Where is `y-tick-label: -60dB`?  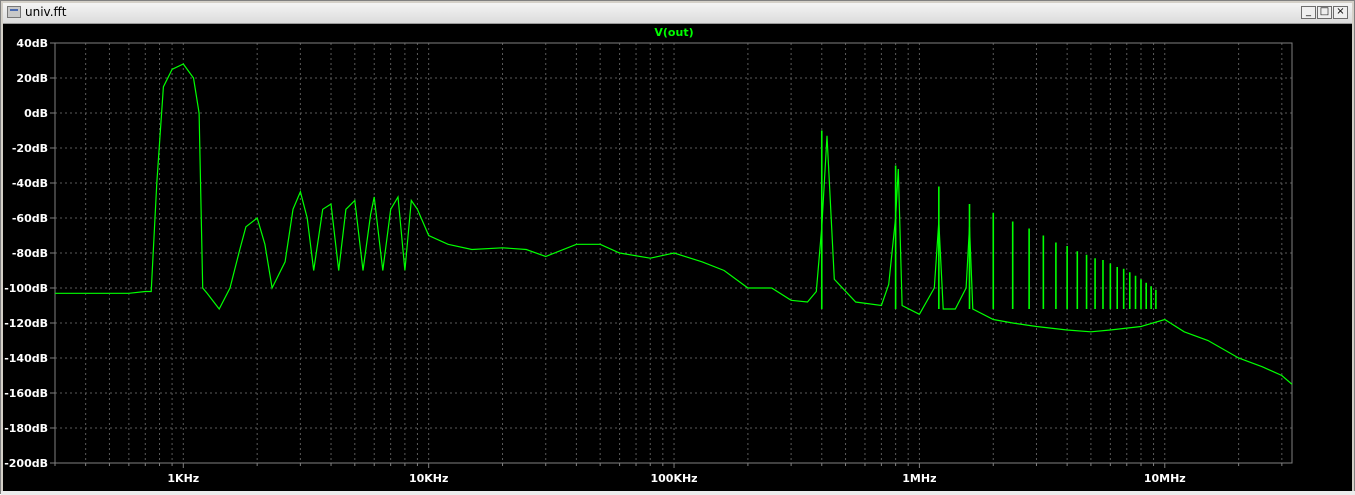 y-tick-label: -60dB is located at coordinates (30, 218).